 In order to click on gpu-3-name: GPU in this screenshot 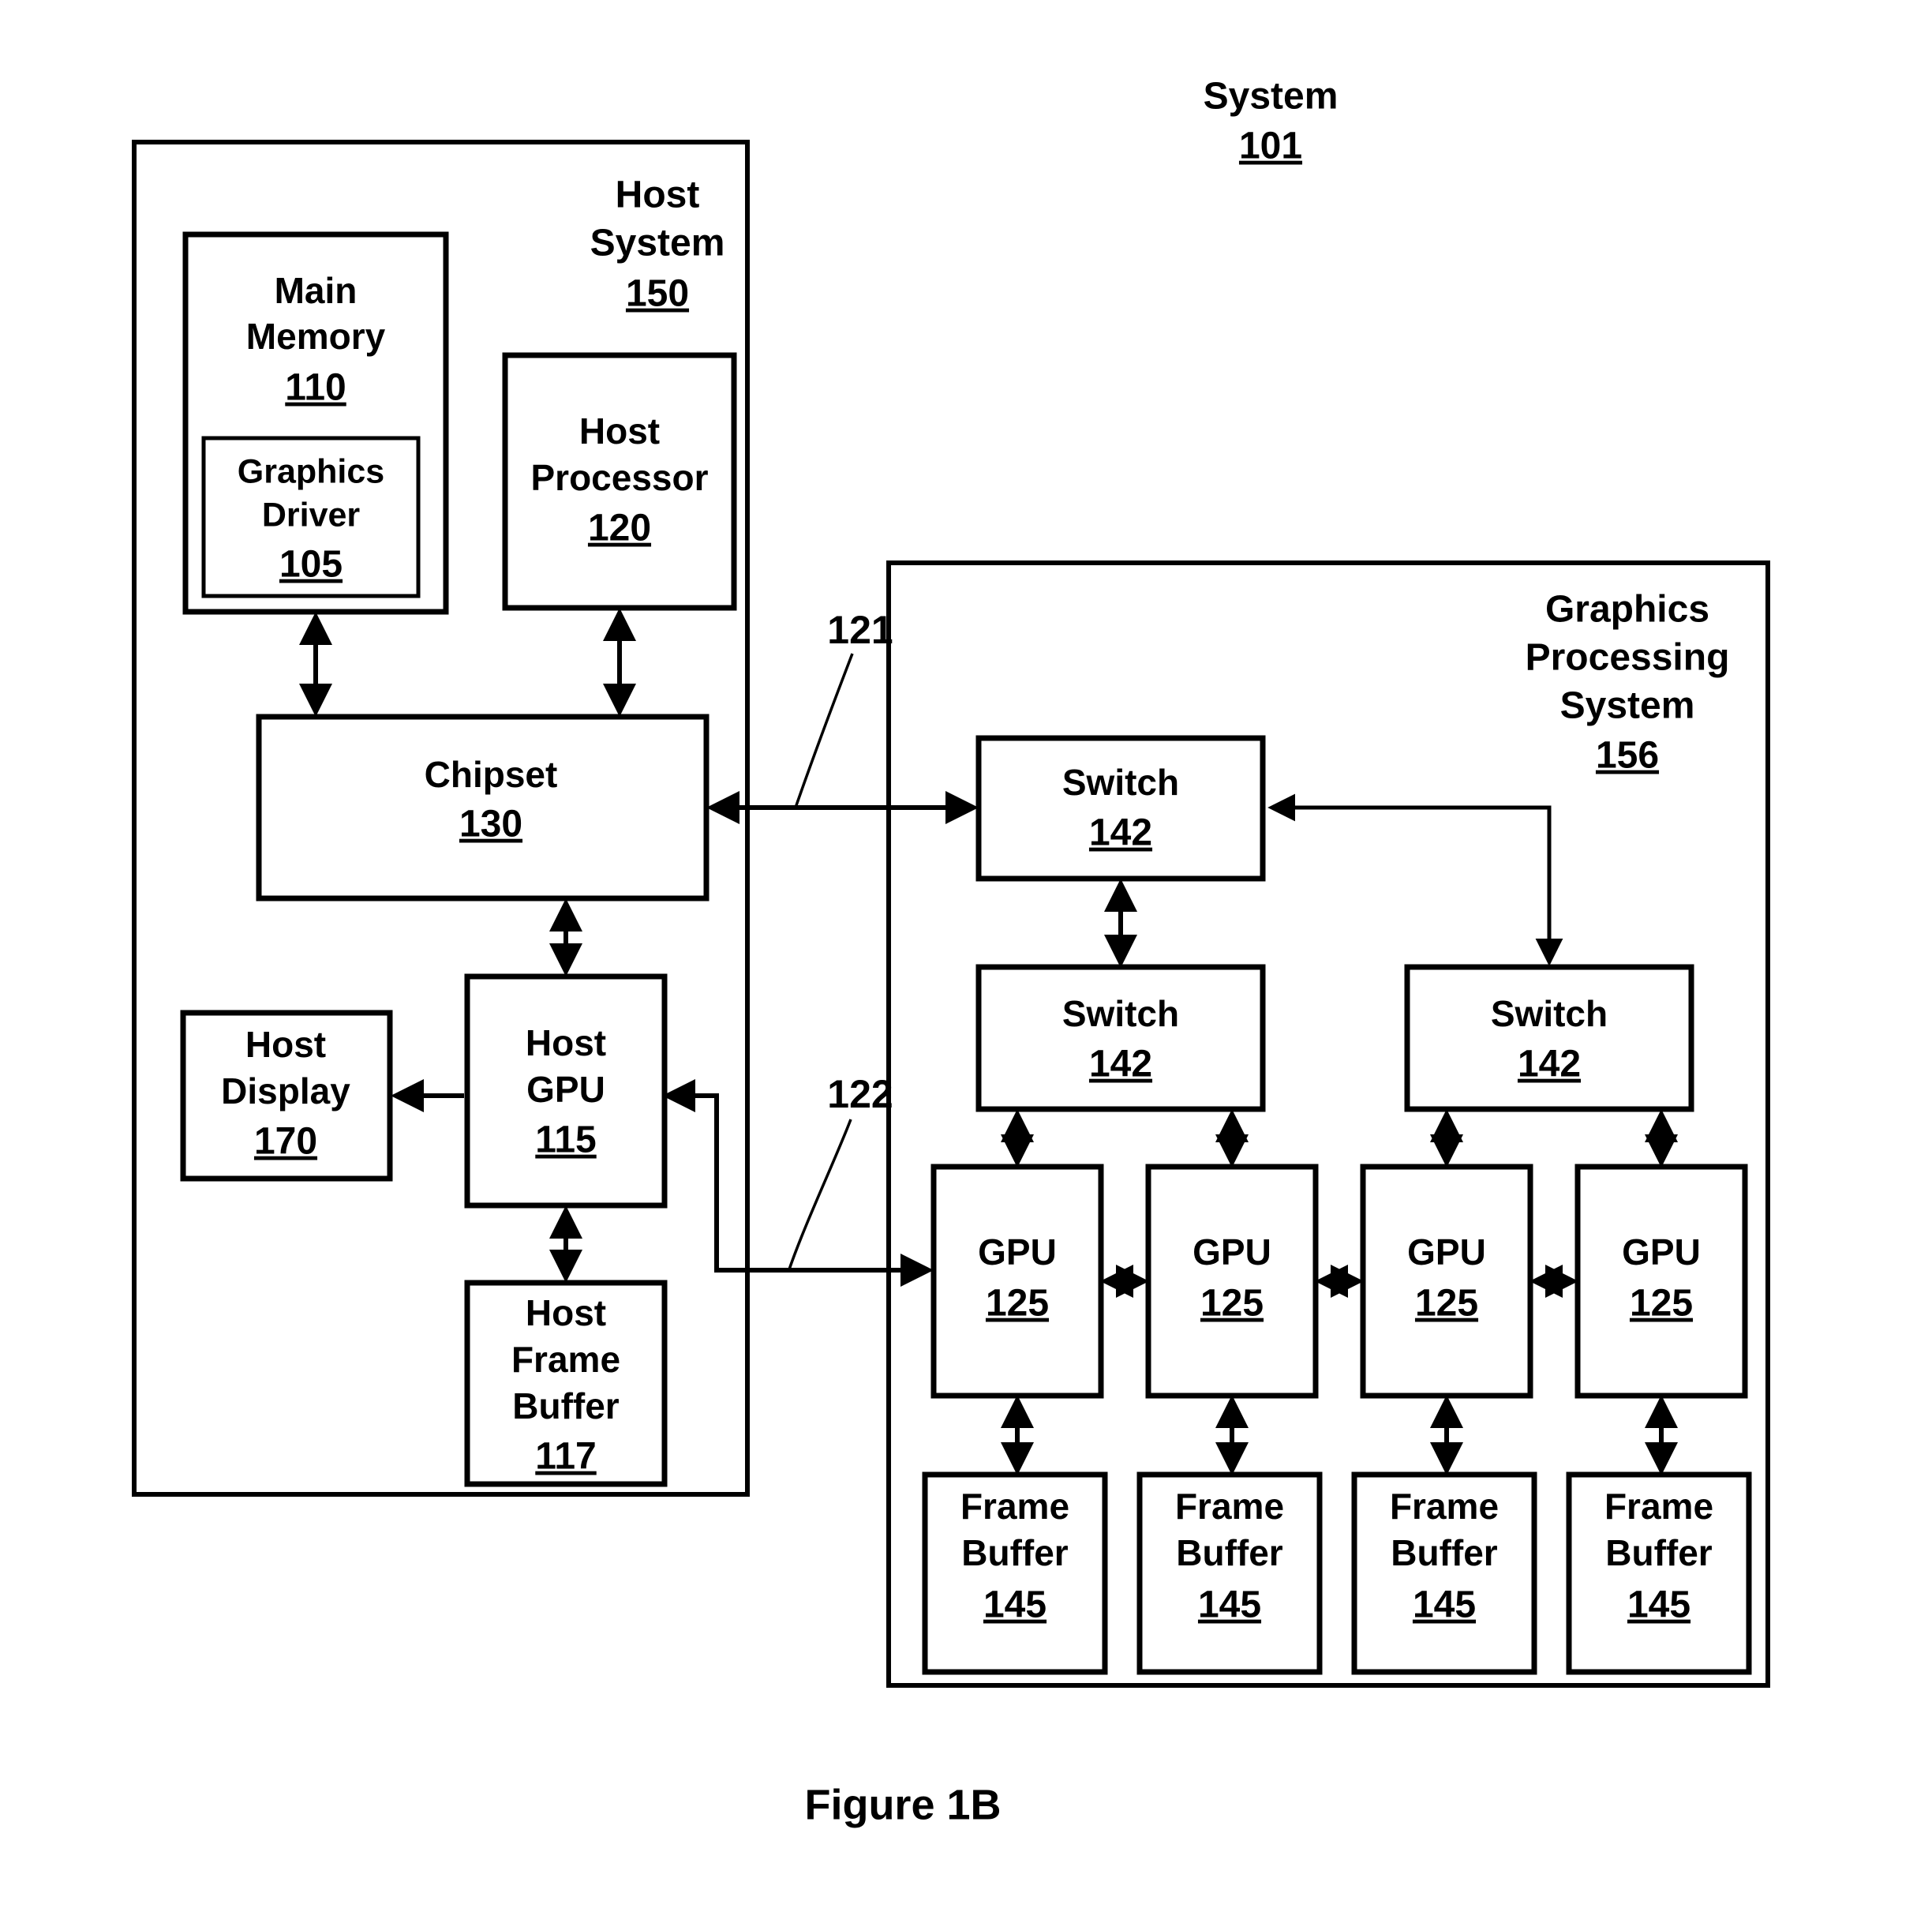, I will do `click(1661, 1252)`.